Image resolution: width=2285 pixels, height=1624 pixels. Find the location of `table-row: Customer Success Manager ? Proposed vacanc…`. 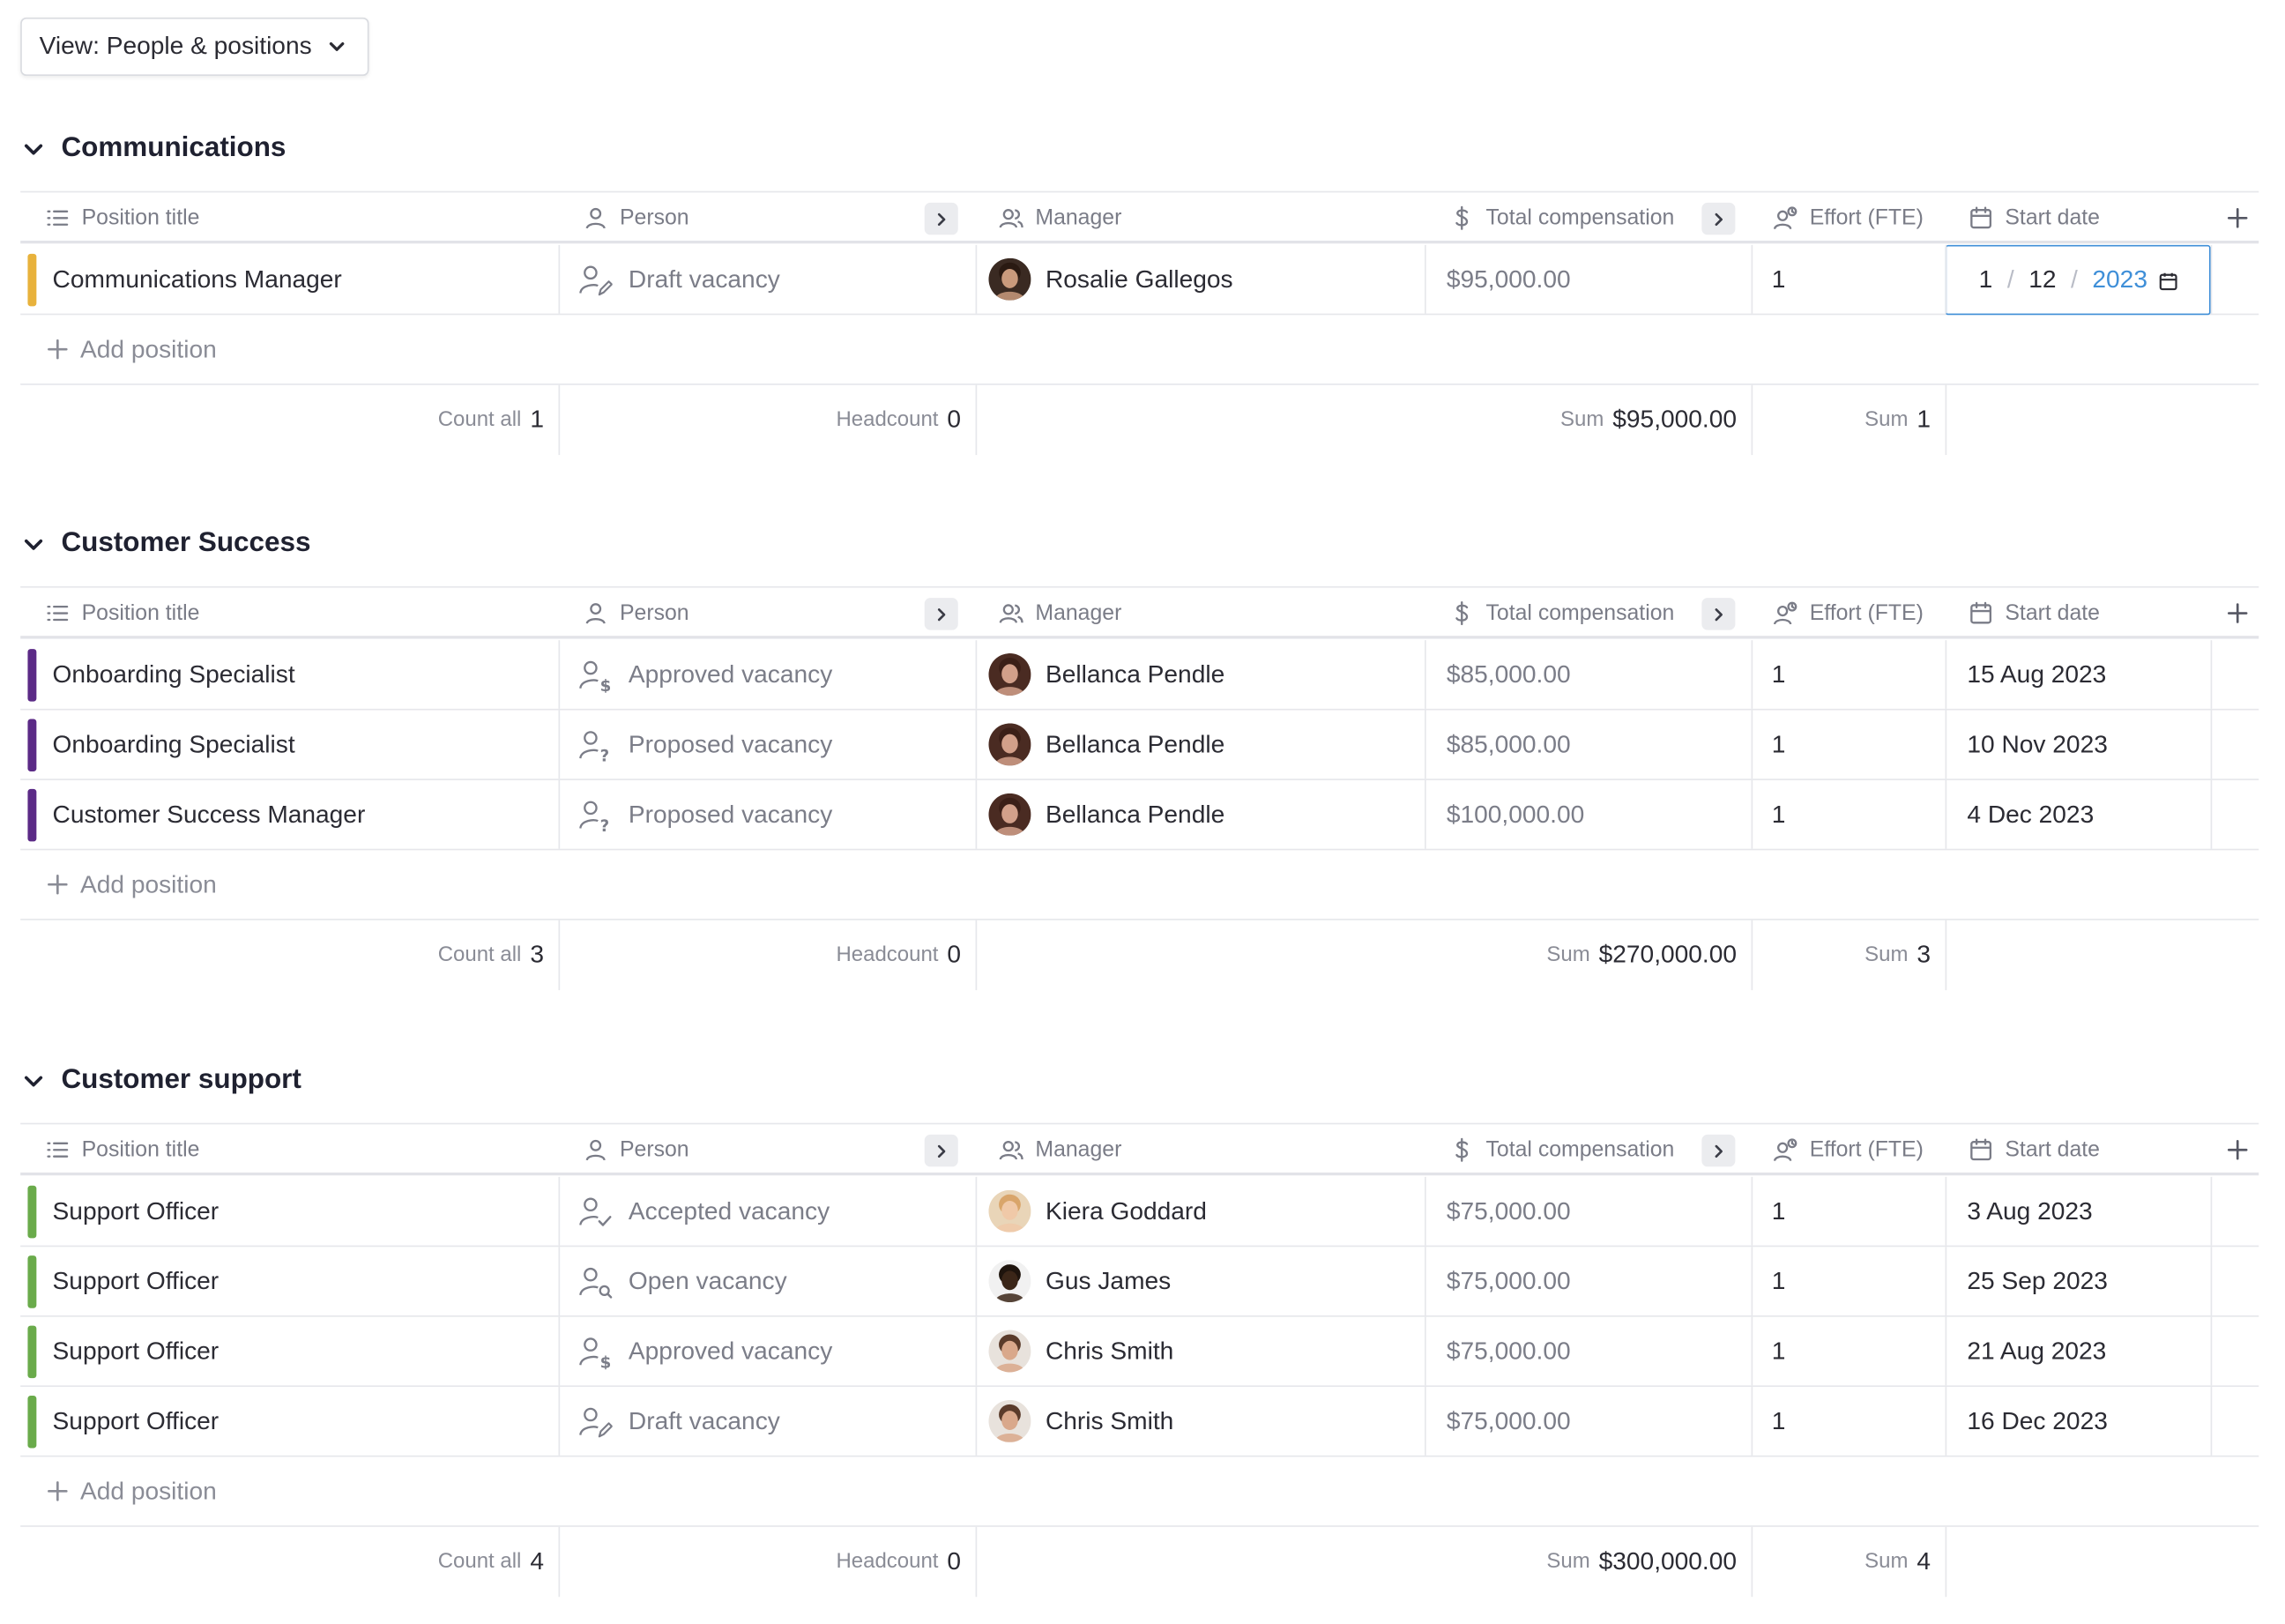

table-row: Customer Success Manager ? Proposed vacanc… is located at coordinates (1139, 815).